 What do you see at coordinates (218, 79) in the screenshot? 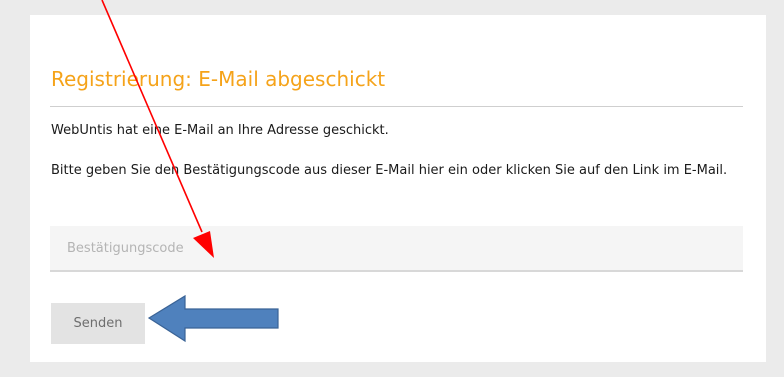
I see `page-title: Registrierung: E-Mail abgeschickt` at bounding box center [218, 79].